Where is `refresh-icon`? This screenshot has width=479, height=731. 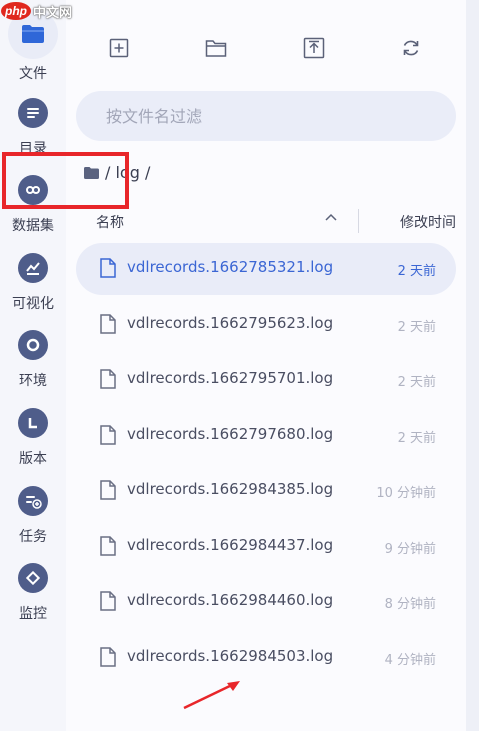 refresh-icon is located at coordinates (411, 48).